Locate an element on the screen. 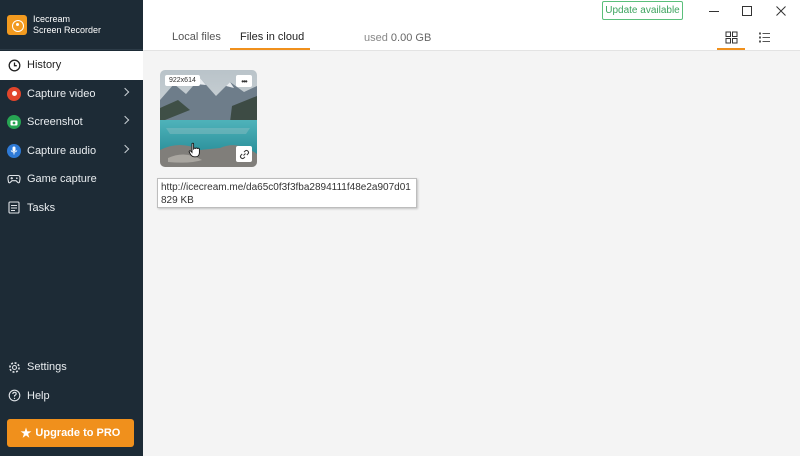 This screenshot has height=456, width=800. close-icon is located at coordinates (781, 11).